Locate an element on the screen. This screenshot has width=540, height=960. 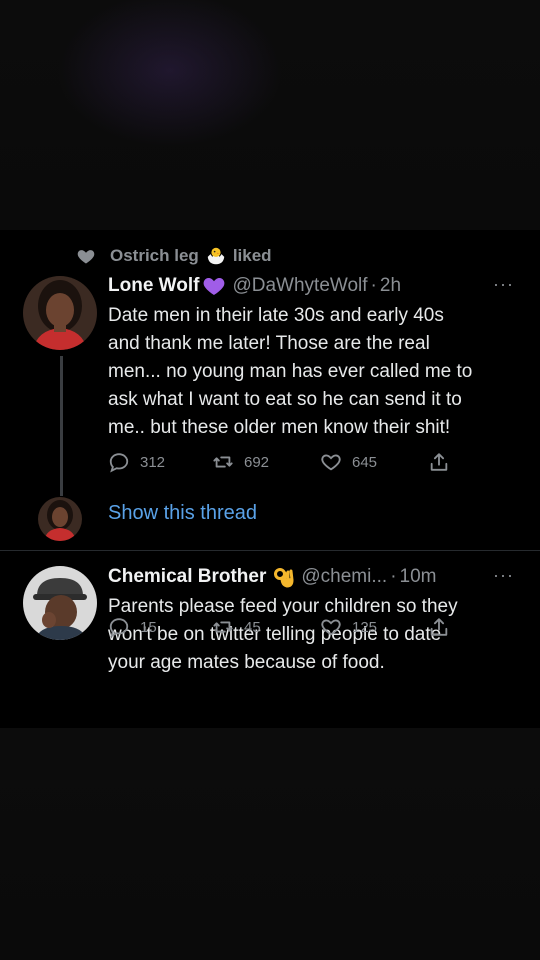
thread-avatar-image is located at coordinates (60, 519).